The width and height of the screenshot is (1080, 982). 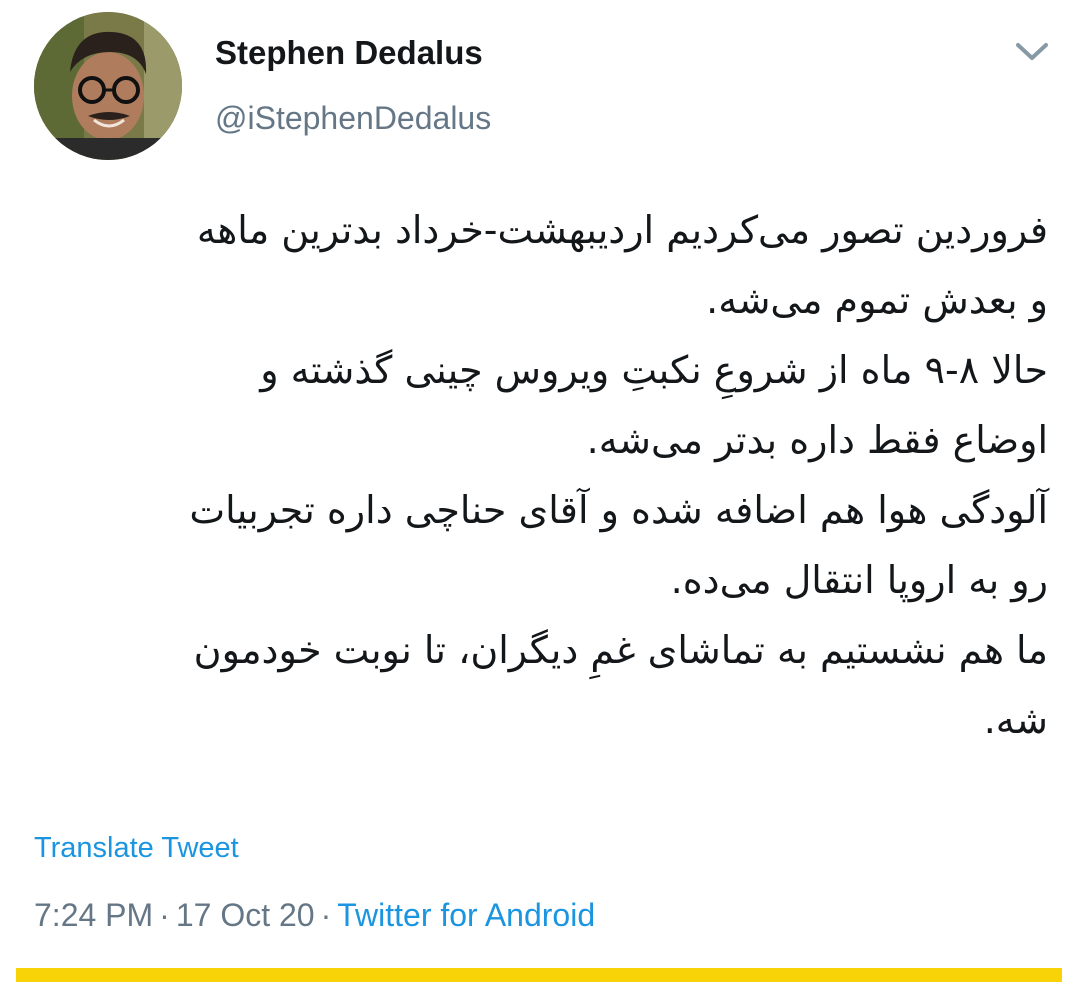 What do you see at coordinates (539, 975) in the screenshot?
I see `bottom-highlight-bar` at bounding box center [539, 975].